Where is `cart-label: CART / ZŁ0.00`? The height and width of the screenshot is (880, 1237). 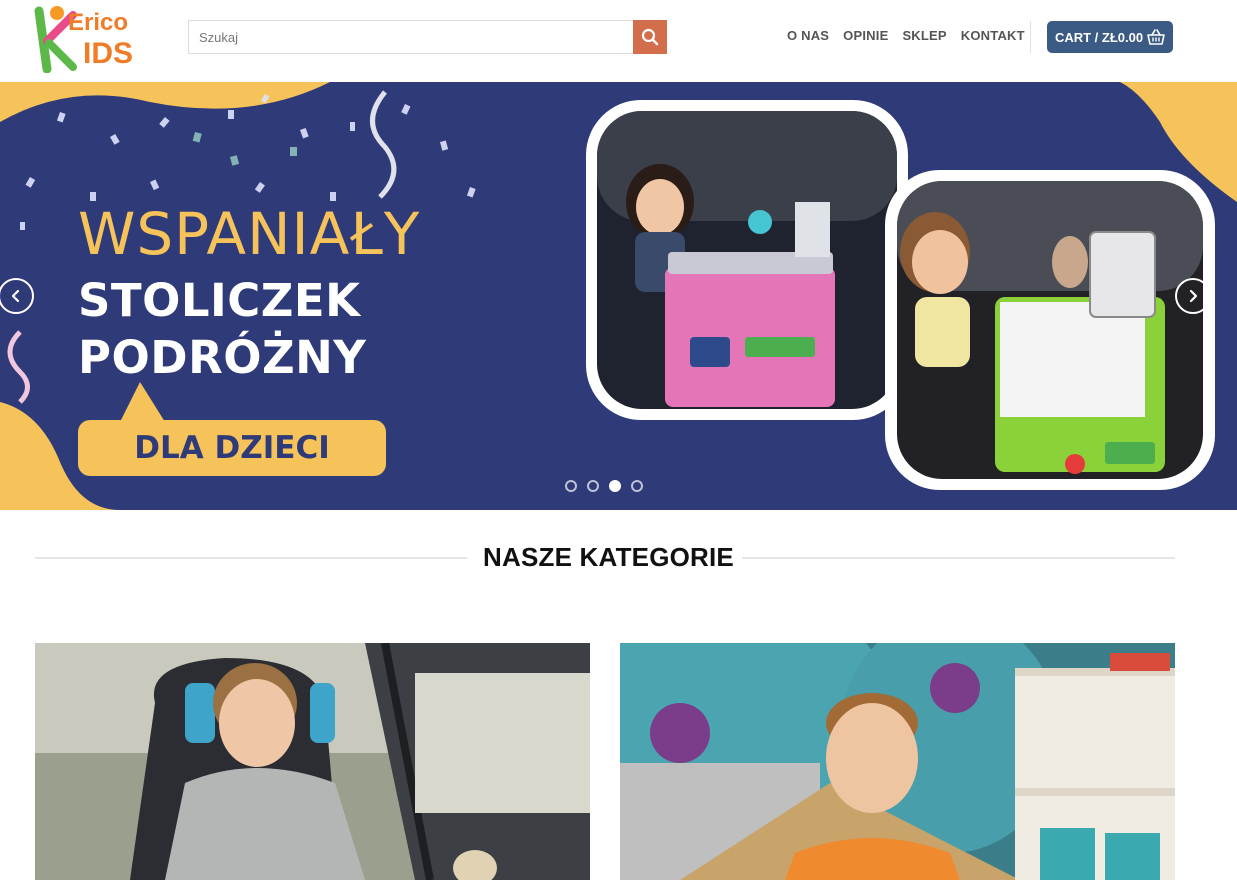 cart-label: CART / ZŁ0.00 is located at coordinates (1099, 37).